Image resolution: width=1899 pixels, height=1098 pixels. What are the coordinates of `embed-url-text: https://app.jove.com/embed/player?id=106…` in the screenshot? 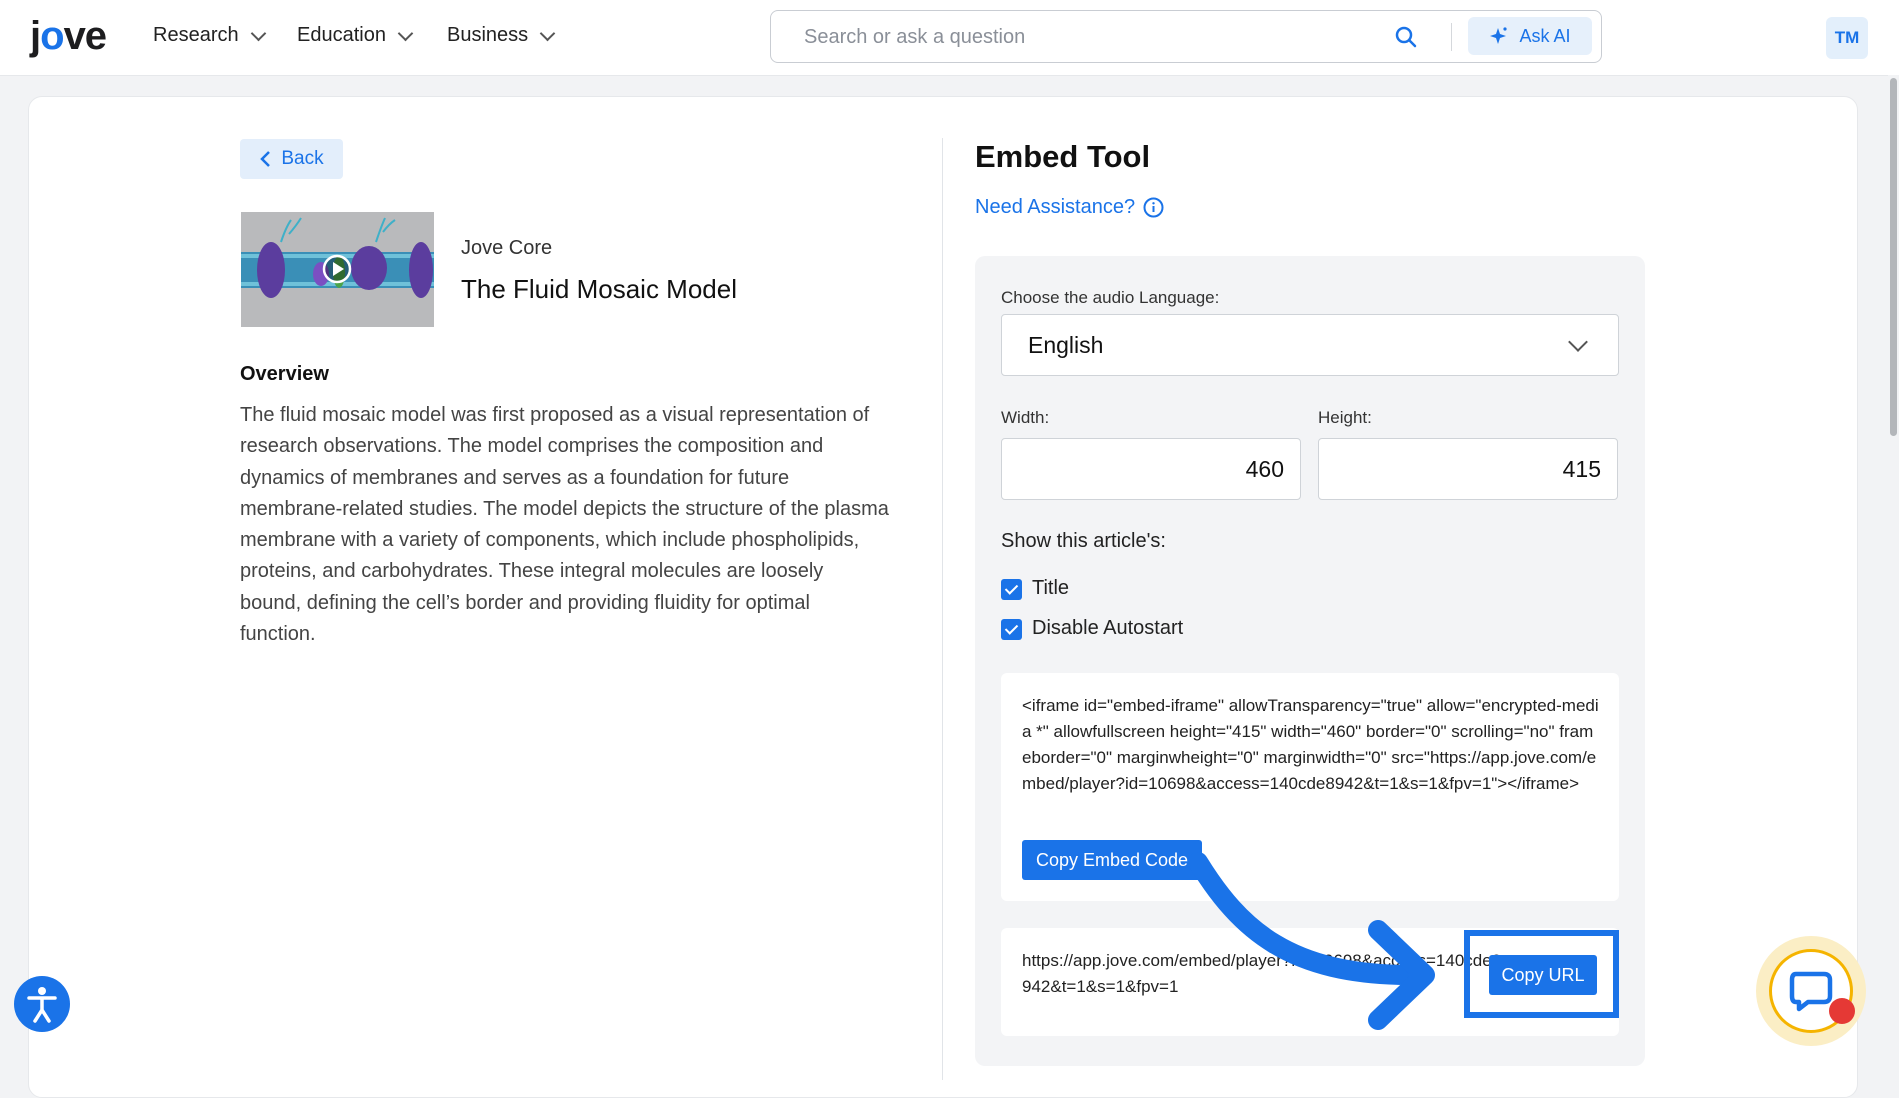 It's located at (1262, 974).